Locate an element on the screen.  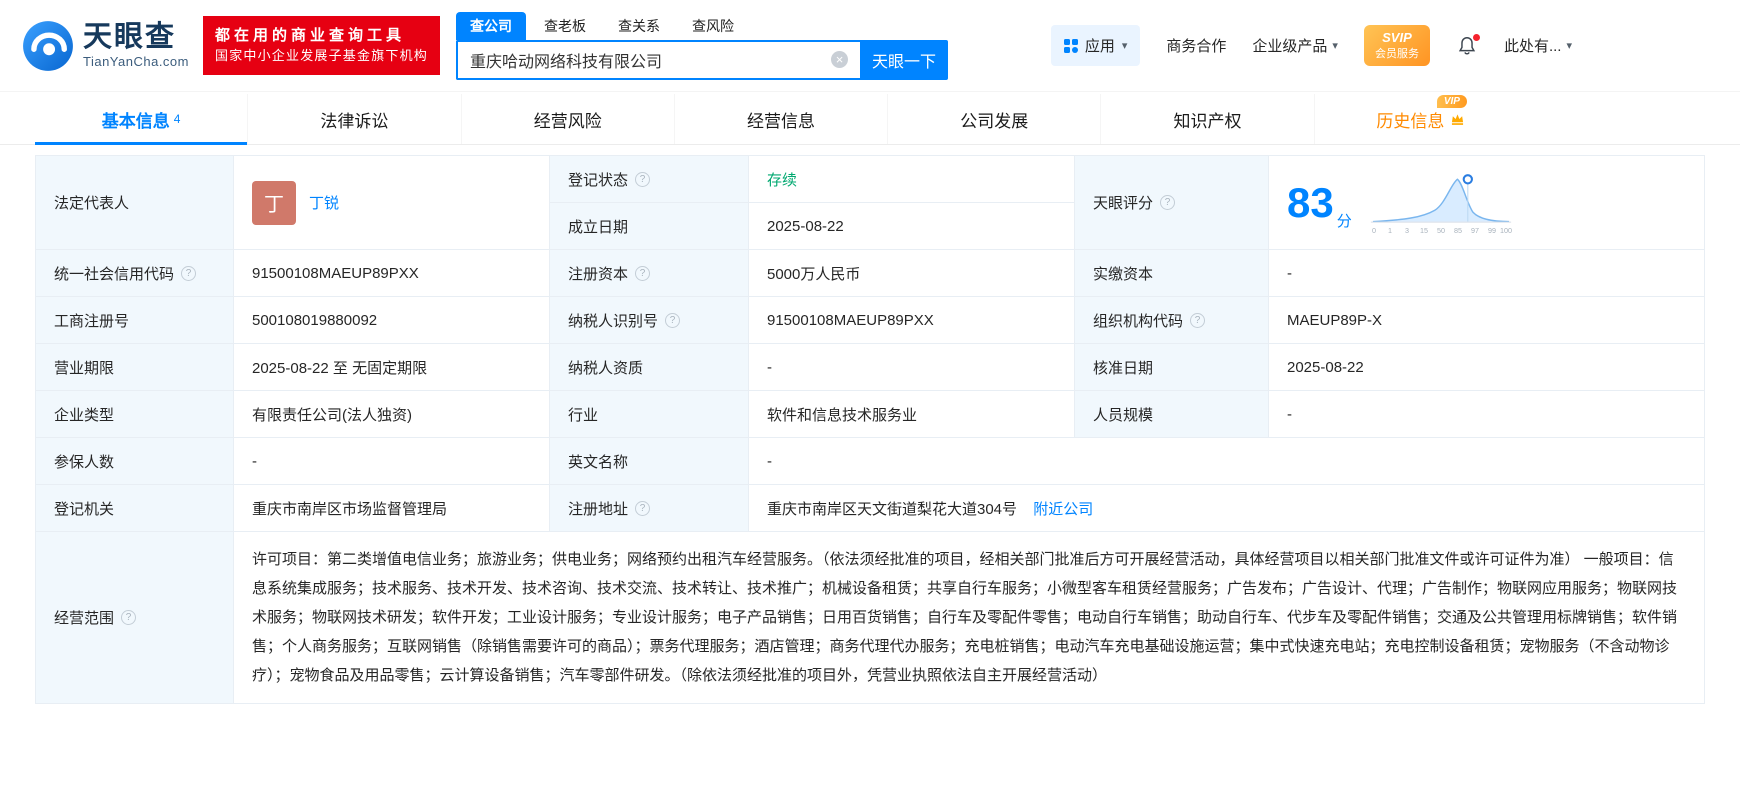
field-label-reg-address: 注册地址? is located at coordinates (649, 508).